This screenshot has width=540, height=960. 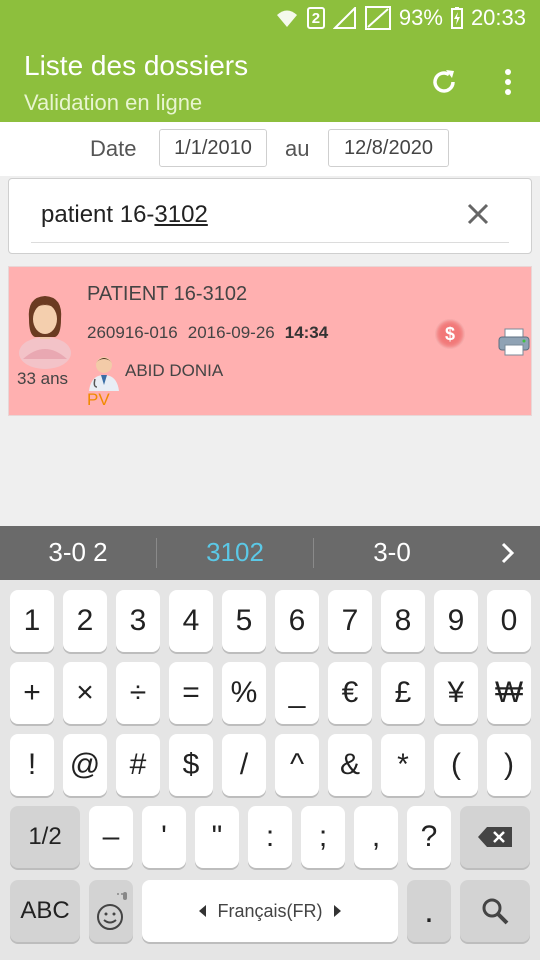 I want to click on status-bar: 2 93% 20:33, so click(x=270, y=19).